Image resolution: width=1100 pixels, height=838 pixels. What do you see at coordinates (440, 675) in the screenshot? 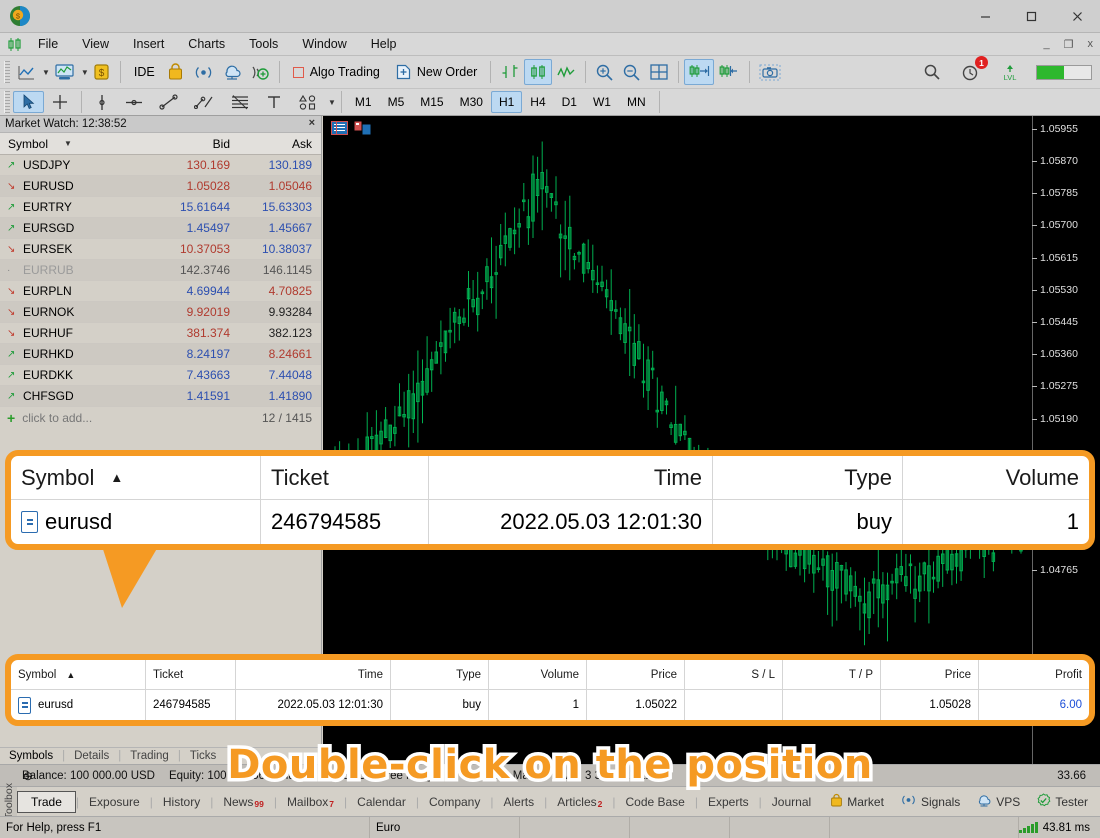
I see `trade-header-type: Type` at bounding box center [440, 675].